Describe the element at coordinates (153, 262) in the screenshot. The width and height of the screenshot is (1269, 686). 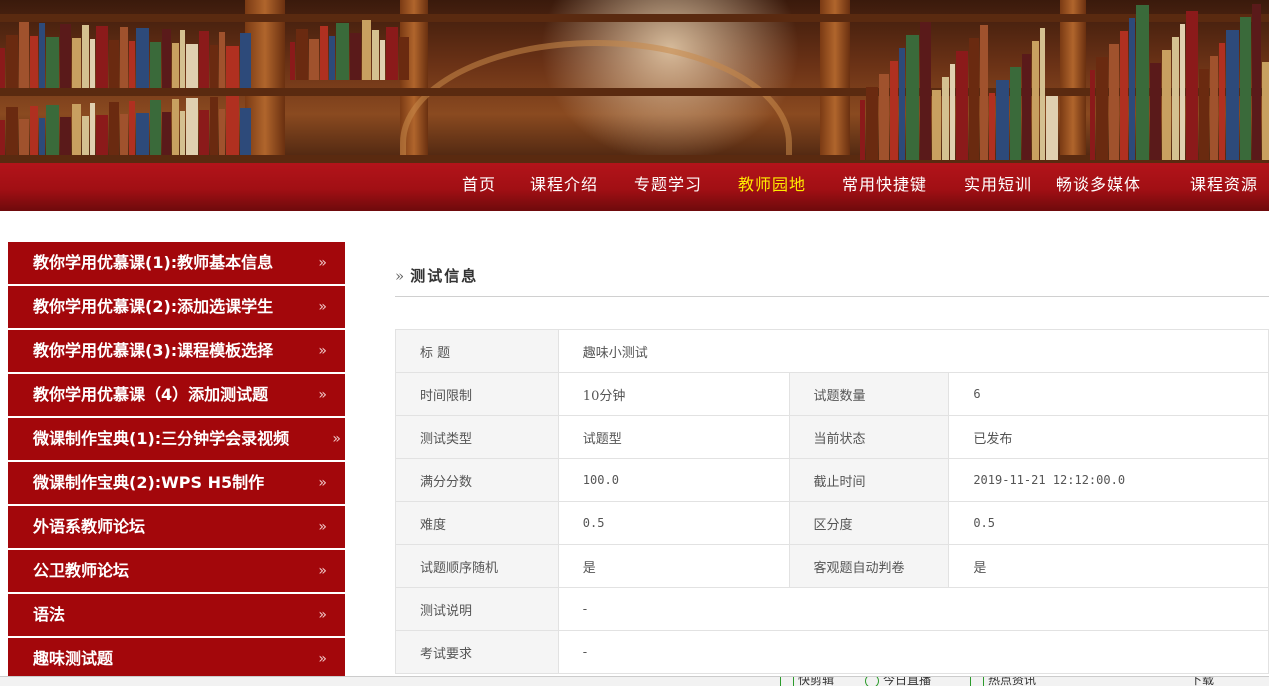
I see `sidebar-item-label: 教你学用优慕课(1):教师基本信息` at that location.